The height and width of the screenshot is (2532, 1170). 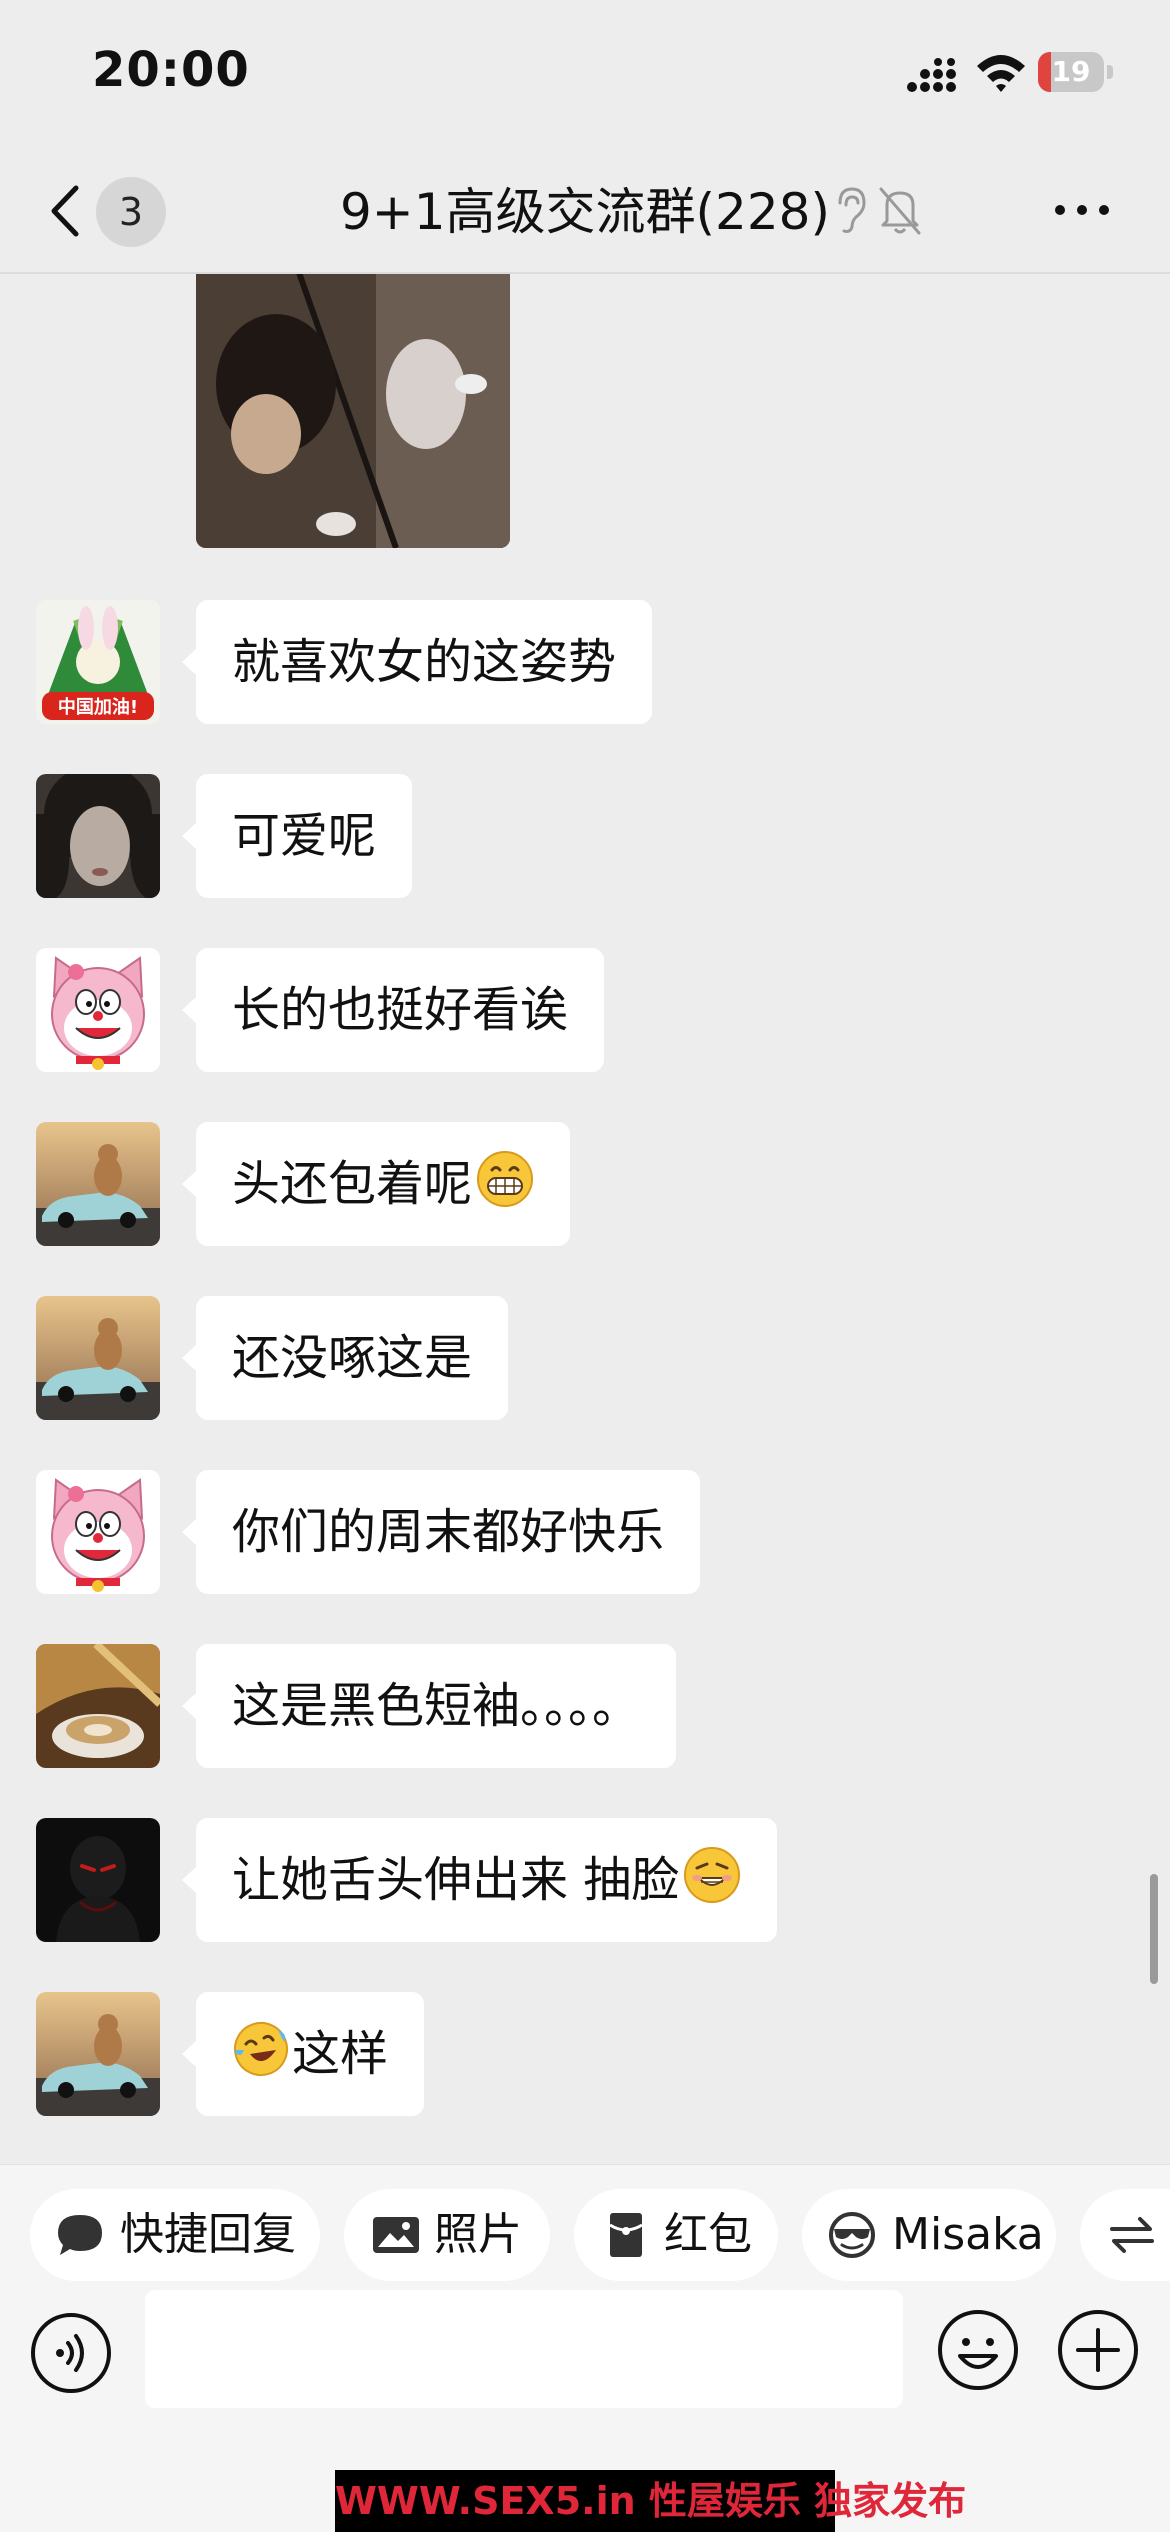 I want to click on image-icon, so click(x=396, y=2235).